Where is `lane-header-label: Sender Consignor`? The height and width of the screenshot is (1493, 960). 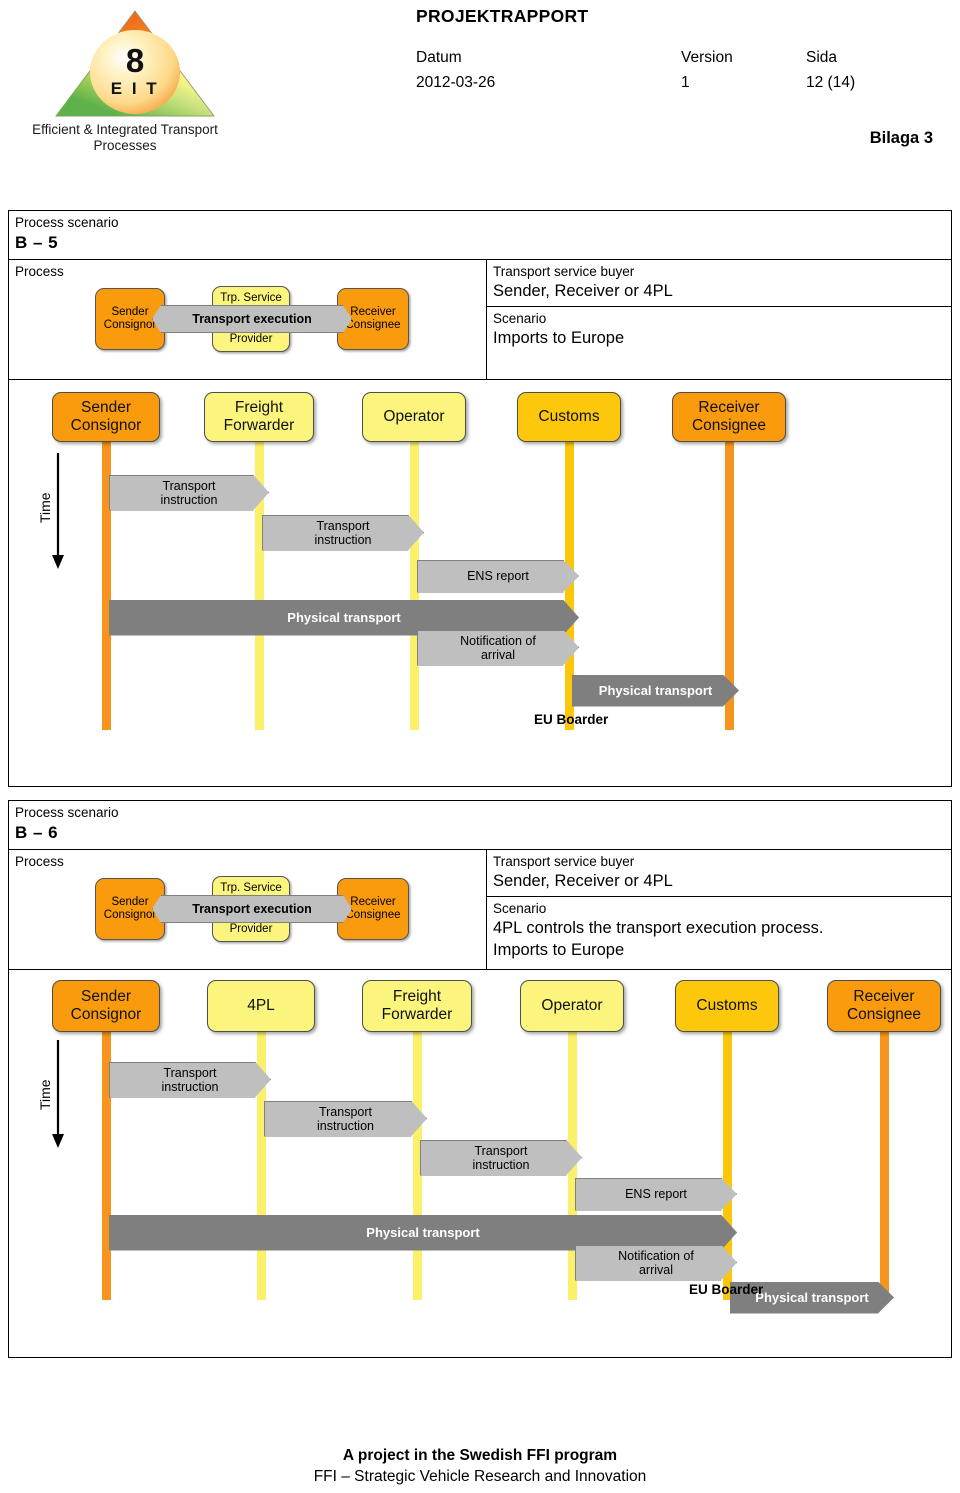
lane-header-label: Sender Consignor is located at coordinates (106, 1005).